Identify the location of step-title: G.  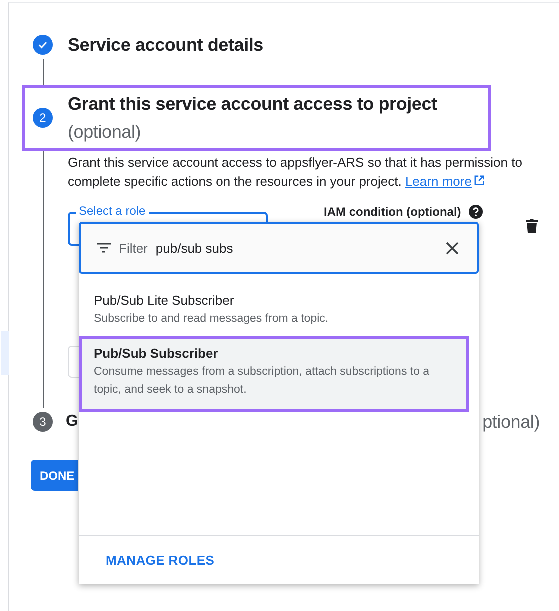
(72, 422).